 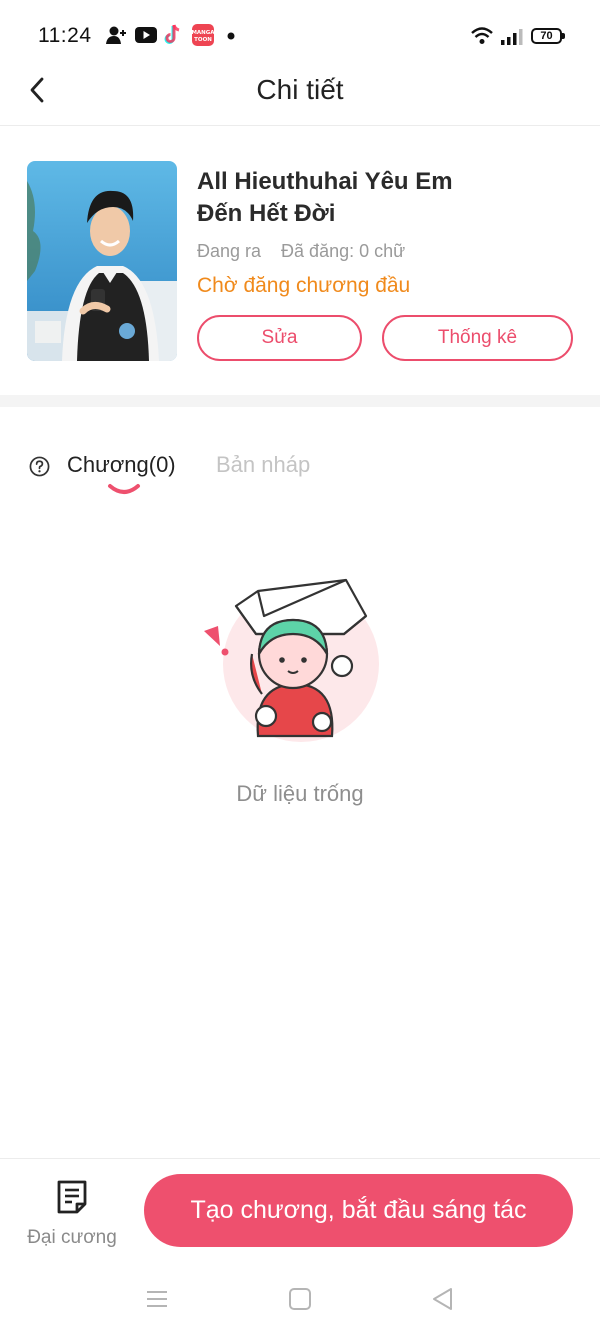 What do you see at coordinates (65, 35) in the screenshot?
I see `status-time: 11:24` at bounding box center [65, 35].